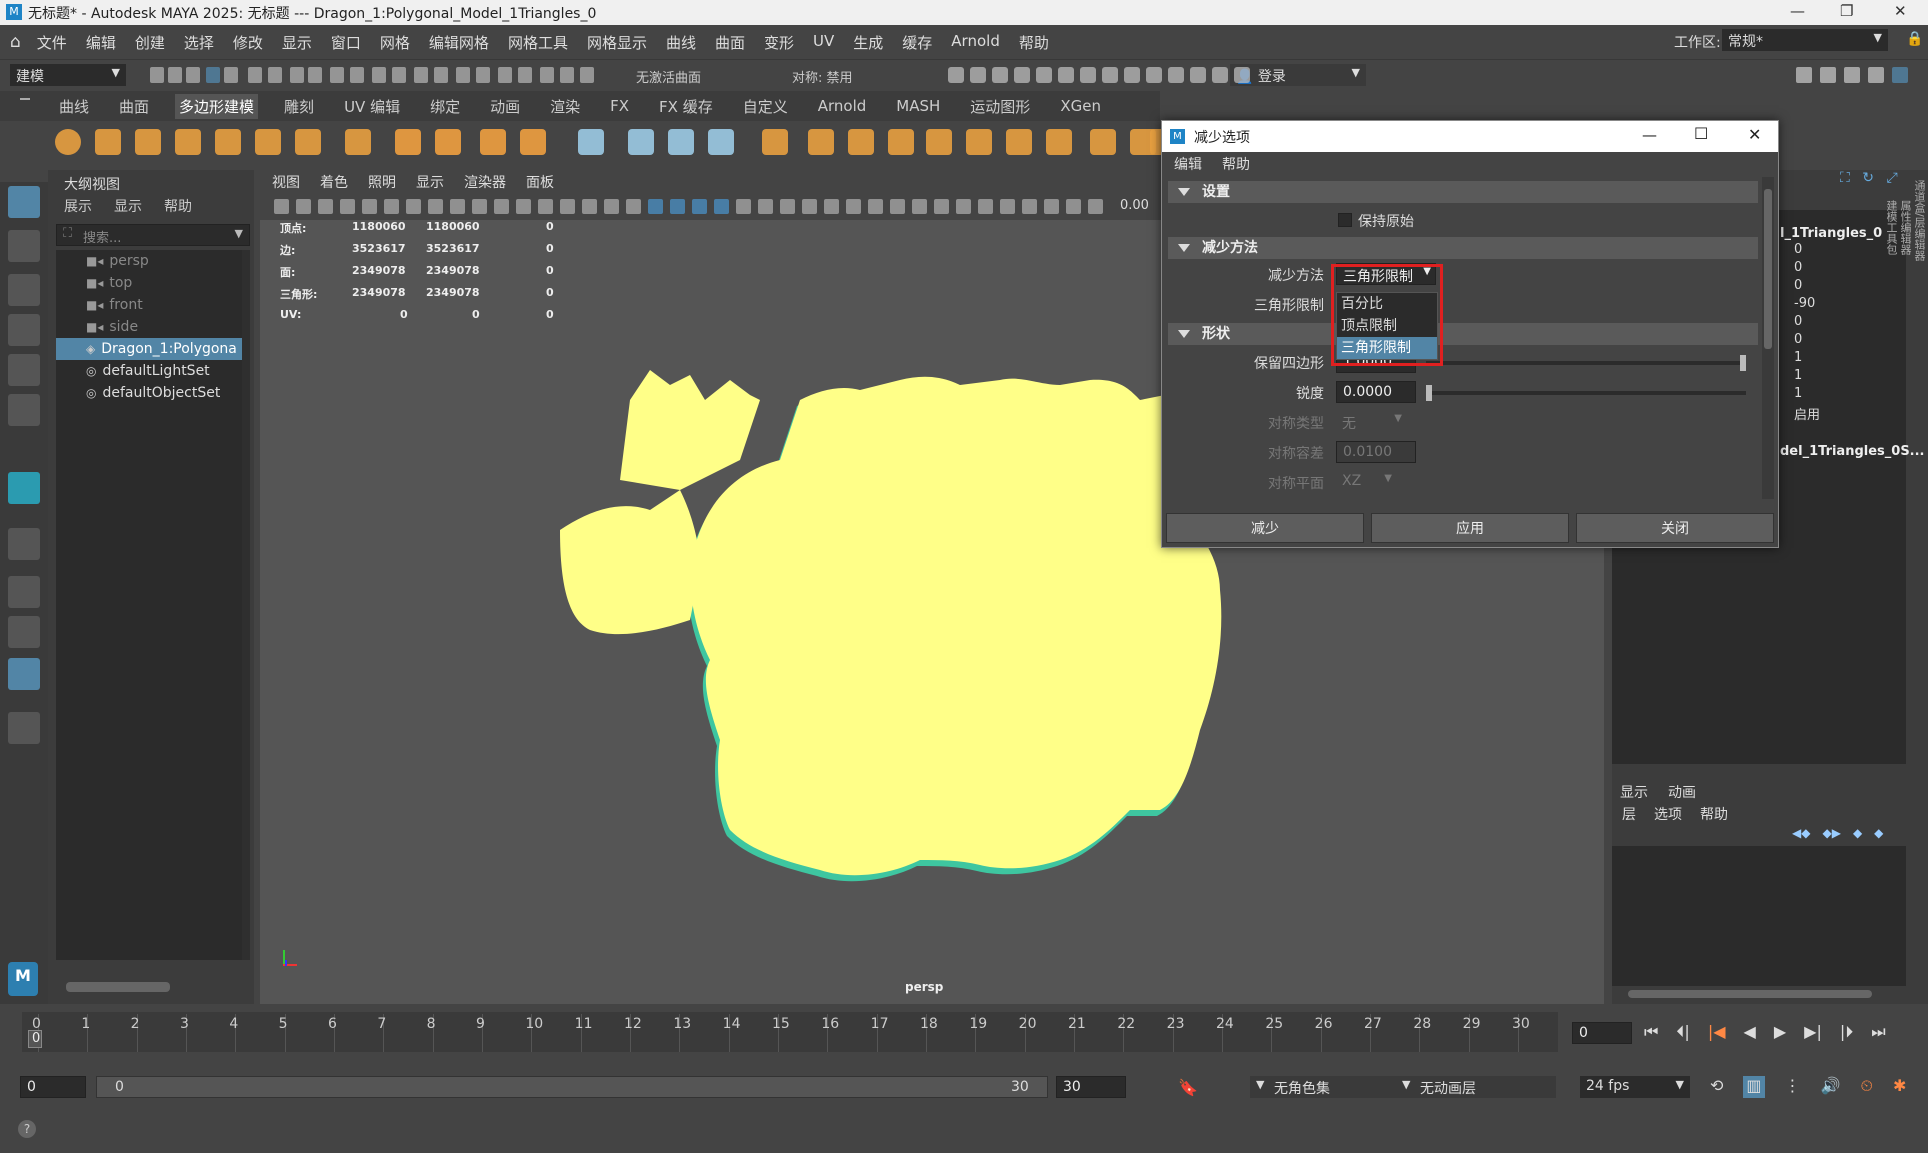 The width and height of the screenshot is (1928, 1153). Describe the element at coordinates (1602, 1033) in the screenshot. I see `current-frame-field: 0` at that location.